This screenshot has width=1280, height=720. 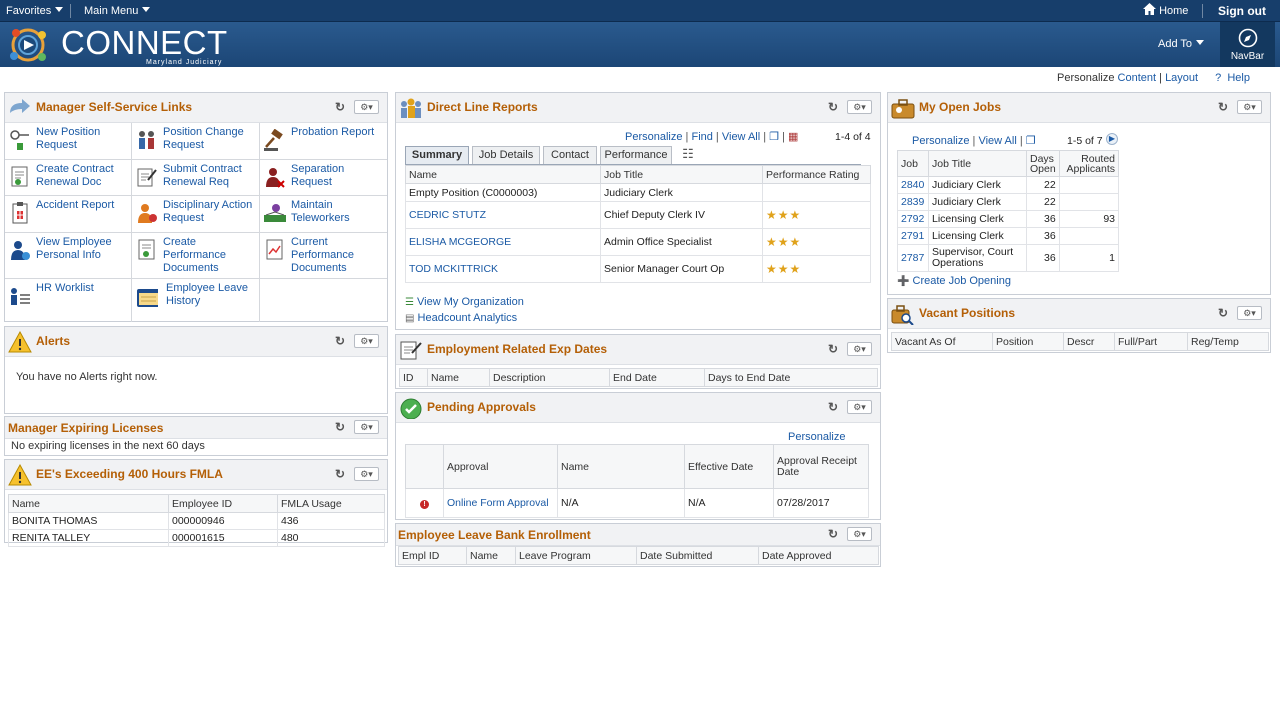 What do you see at coordinates (323, 256) in the screenshot?
I see `mss-link-current-performance: Current Performance Documents` at bounding box center [323, 256].